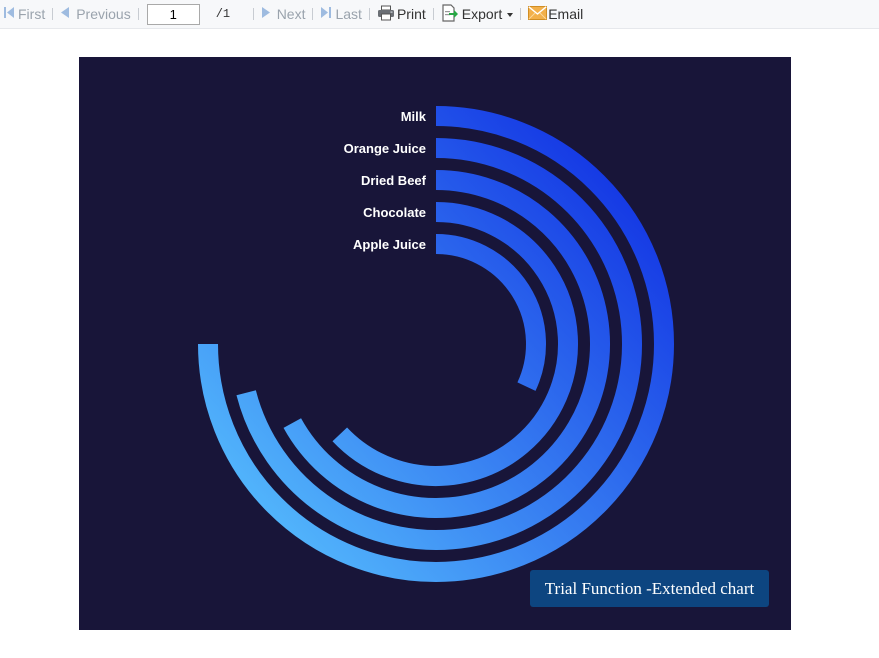  I want to click on previous-page-button: Previous, so click(95, 14).